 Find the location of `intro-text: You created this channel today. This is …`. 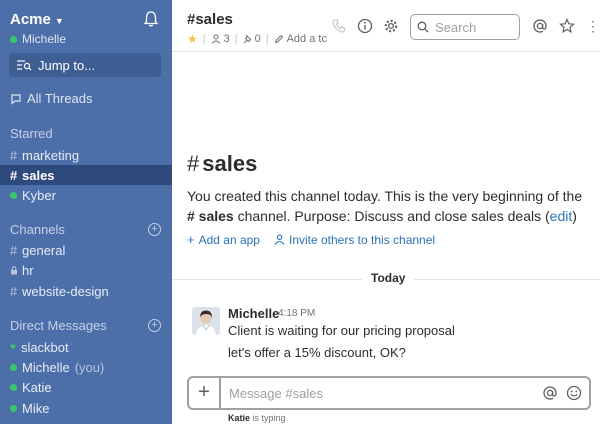

intro-text: You created this channel today. This is … is located at coordinates (387, 206).